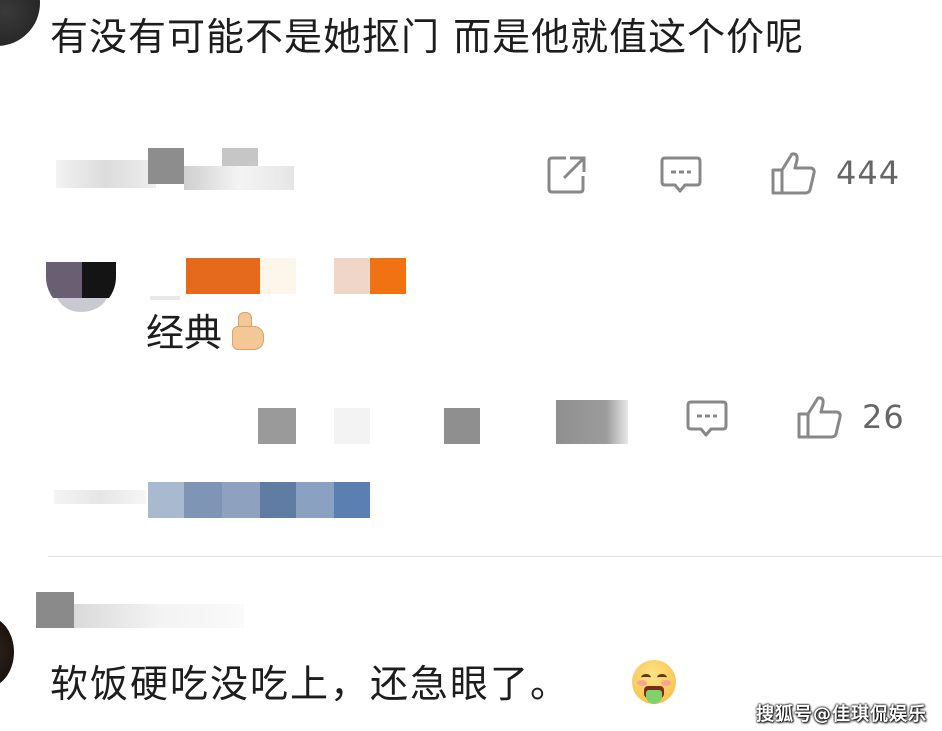 The width and height of the screenshot is (942, 731). Describe the element at coordinates (495, 556) in the screenshot. I see `divider` at that location.